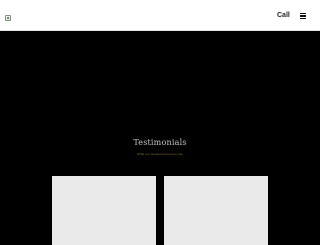  I want to click on broken-image-icon, so click(8, 18).